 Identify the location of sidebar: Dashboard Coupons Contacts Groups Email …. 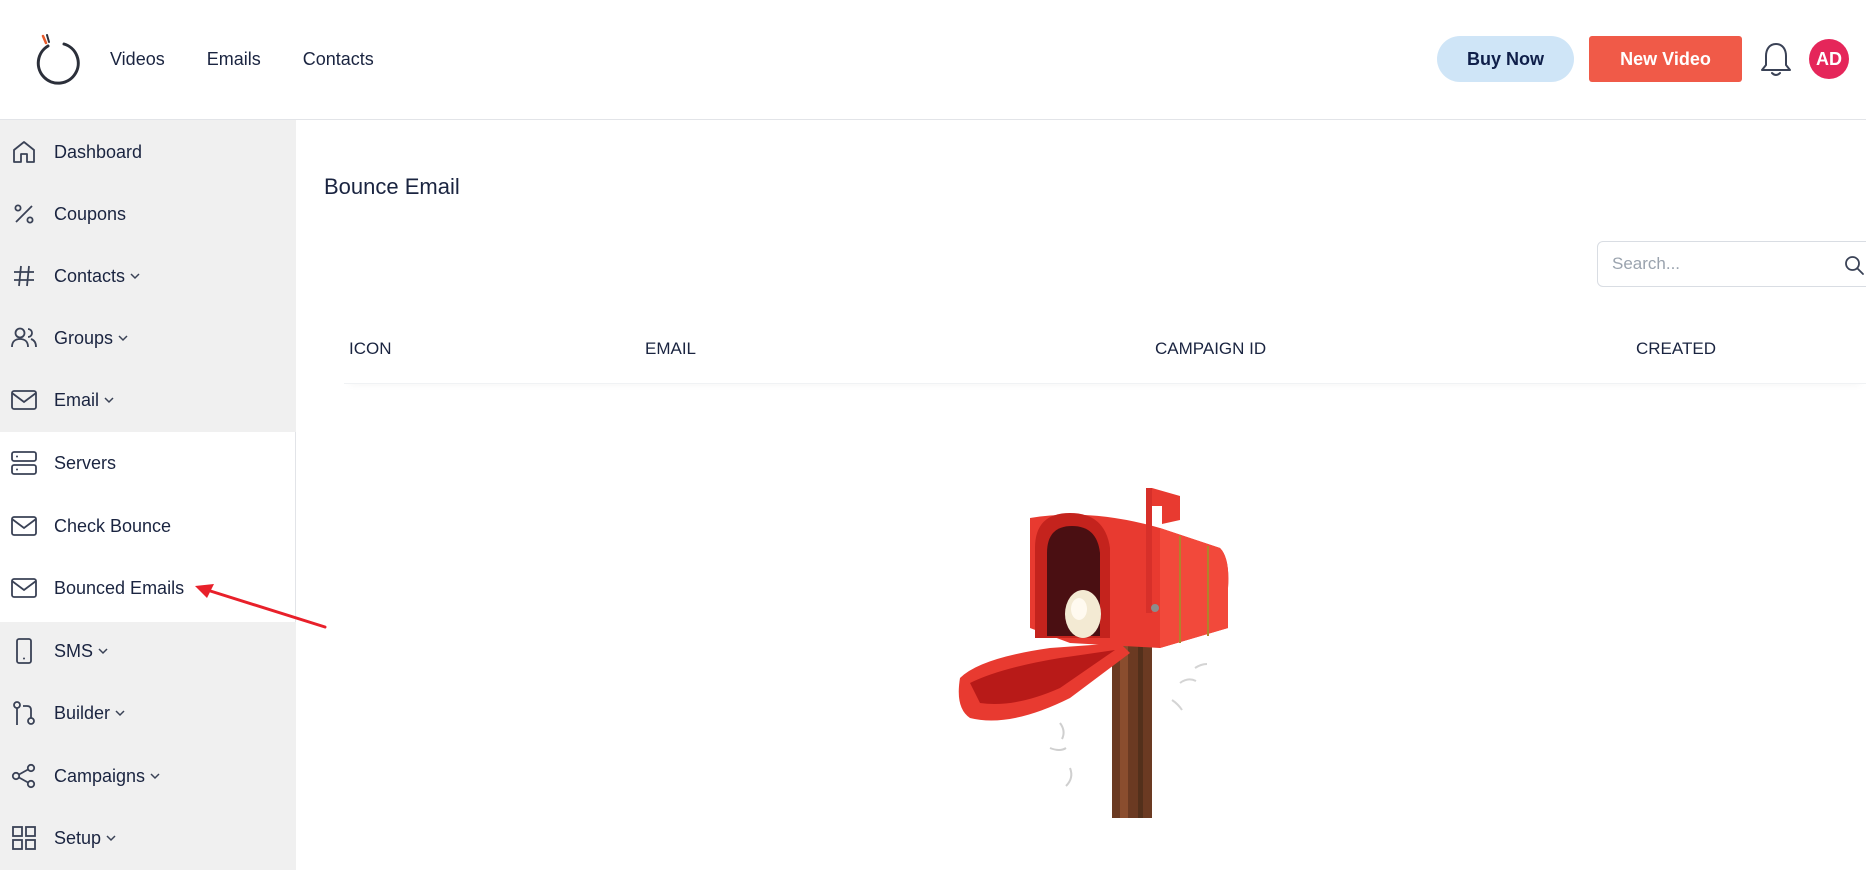
(148, 495).